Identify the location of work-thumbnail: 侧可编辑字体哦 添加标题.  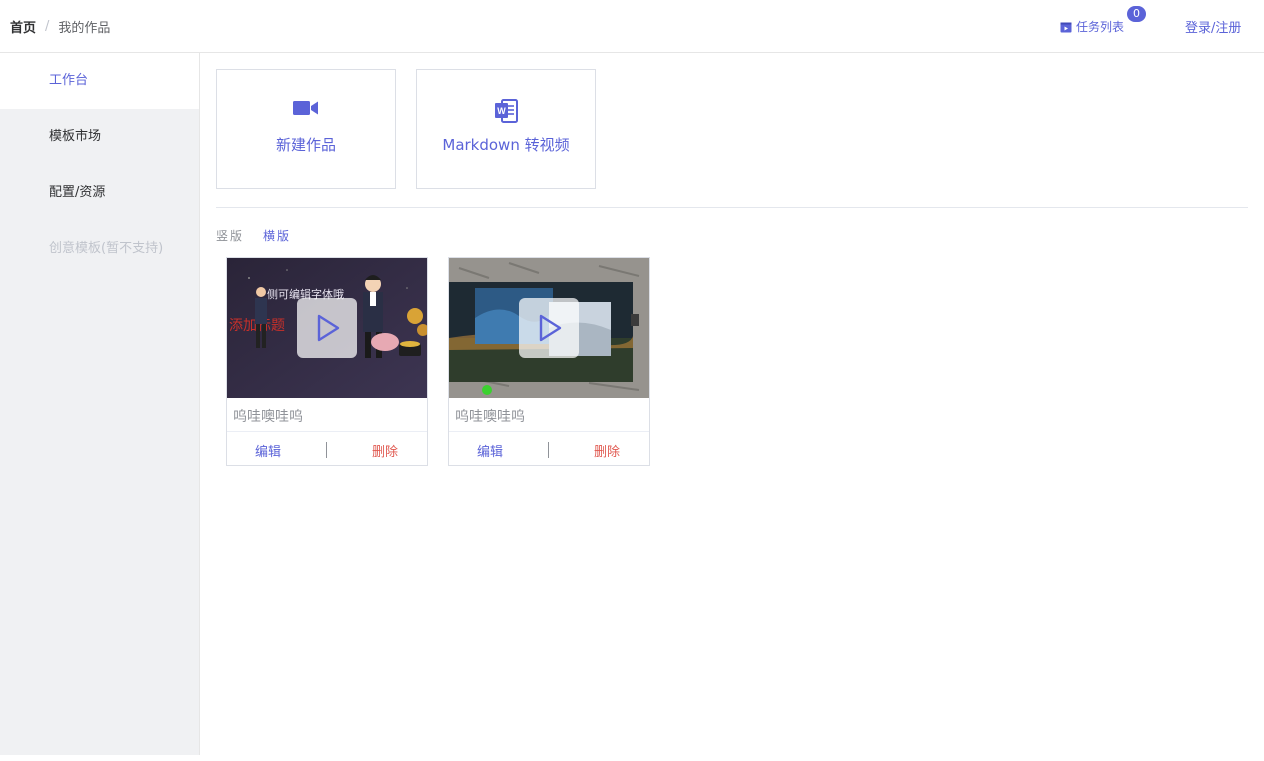
(327, 328).